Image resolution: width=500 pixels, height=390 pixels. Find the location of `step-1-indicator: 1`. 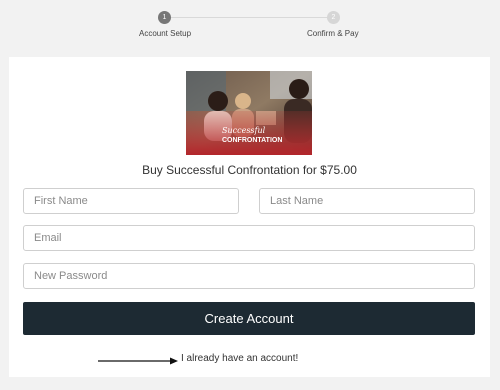

step-1-indicator: 1 is located at coordinates (164, 17).